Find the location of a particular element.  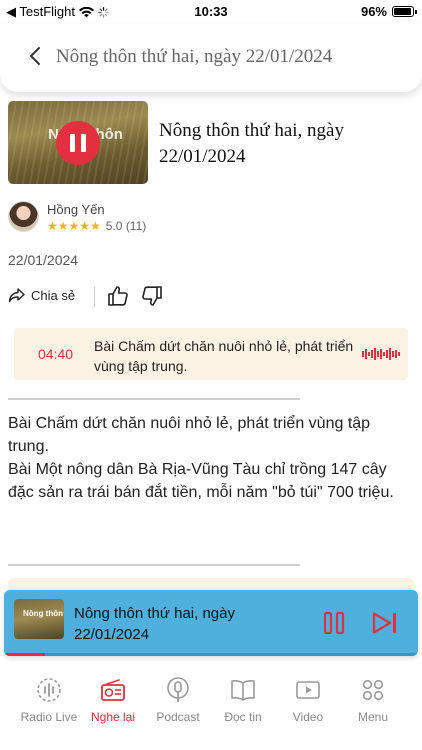

tab-nghe-lai: Nghe lại is located at coordinates (113, 700).